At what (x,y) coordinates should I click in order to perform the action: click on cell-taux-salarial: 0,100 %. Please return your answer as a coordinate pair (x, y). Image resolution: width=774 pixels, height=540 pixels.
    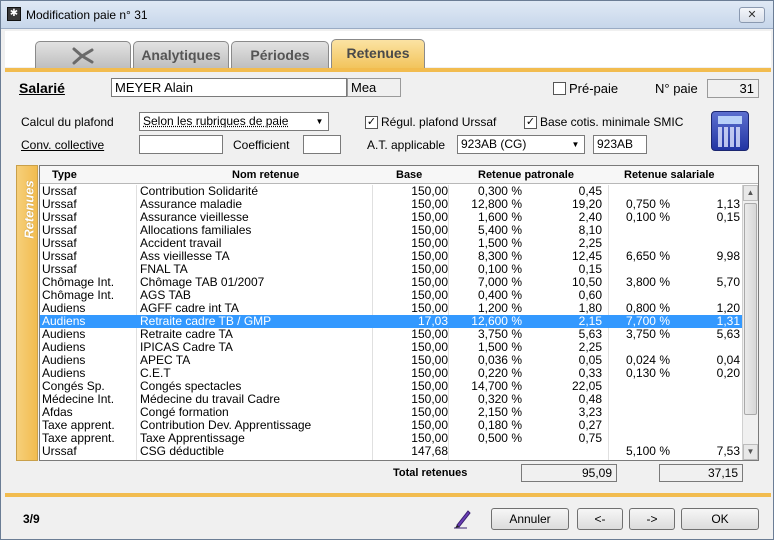
    Looking at the image, I should click on (647, 217).